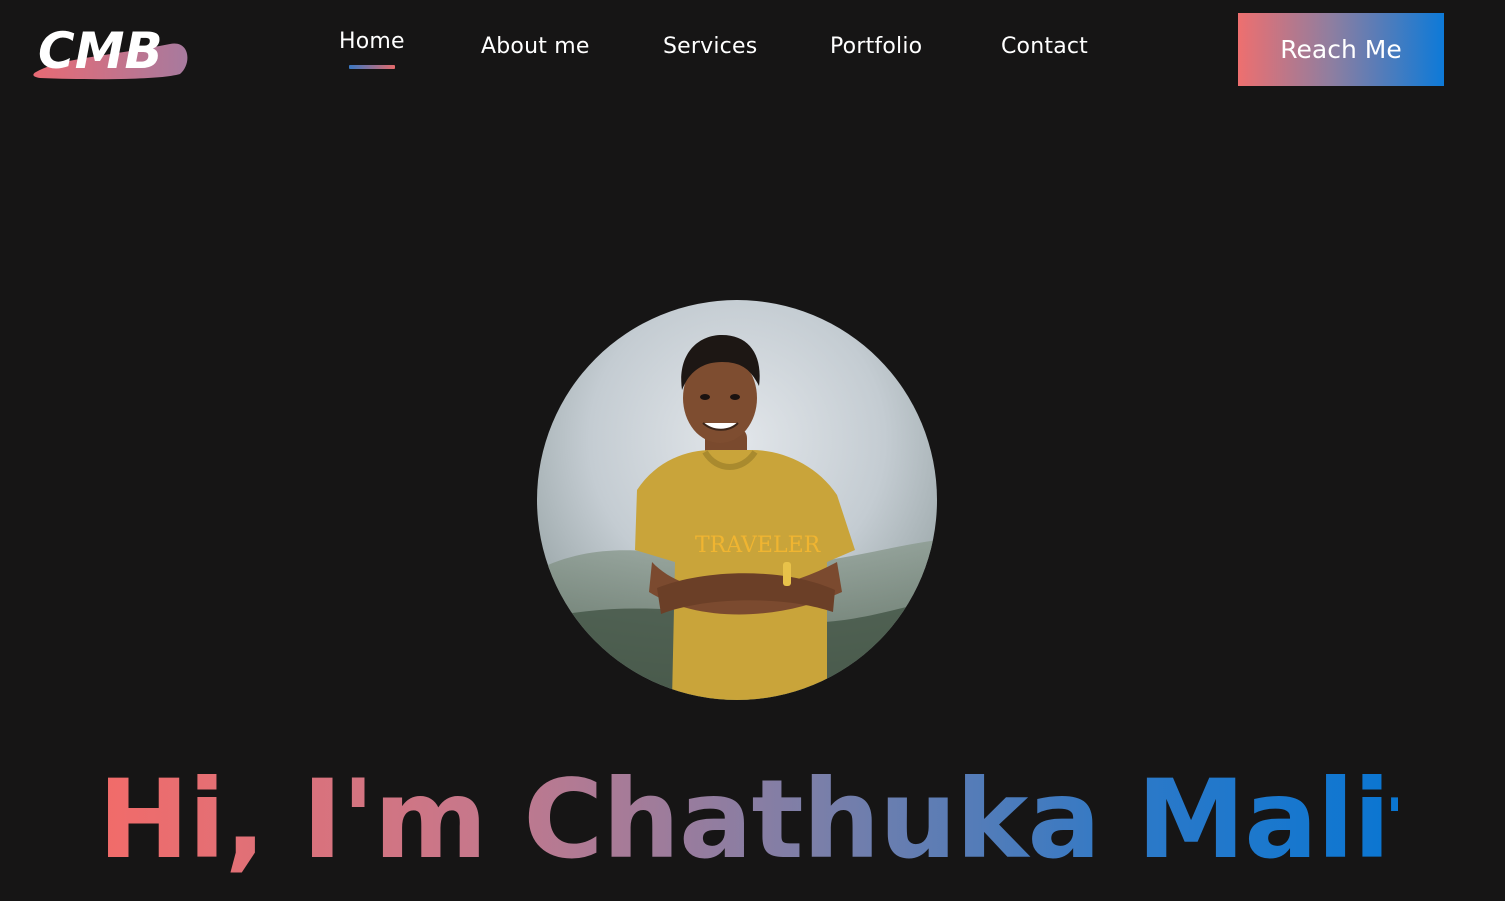  I want to click on profile-avatar: TRAVELER, so click(737, 500).